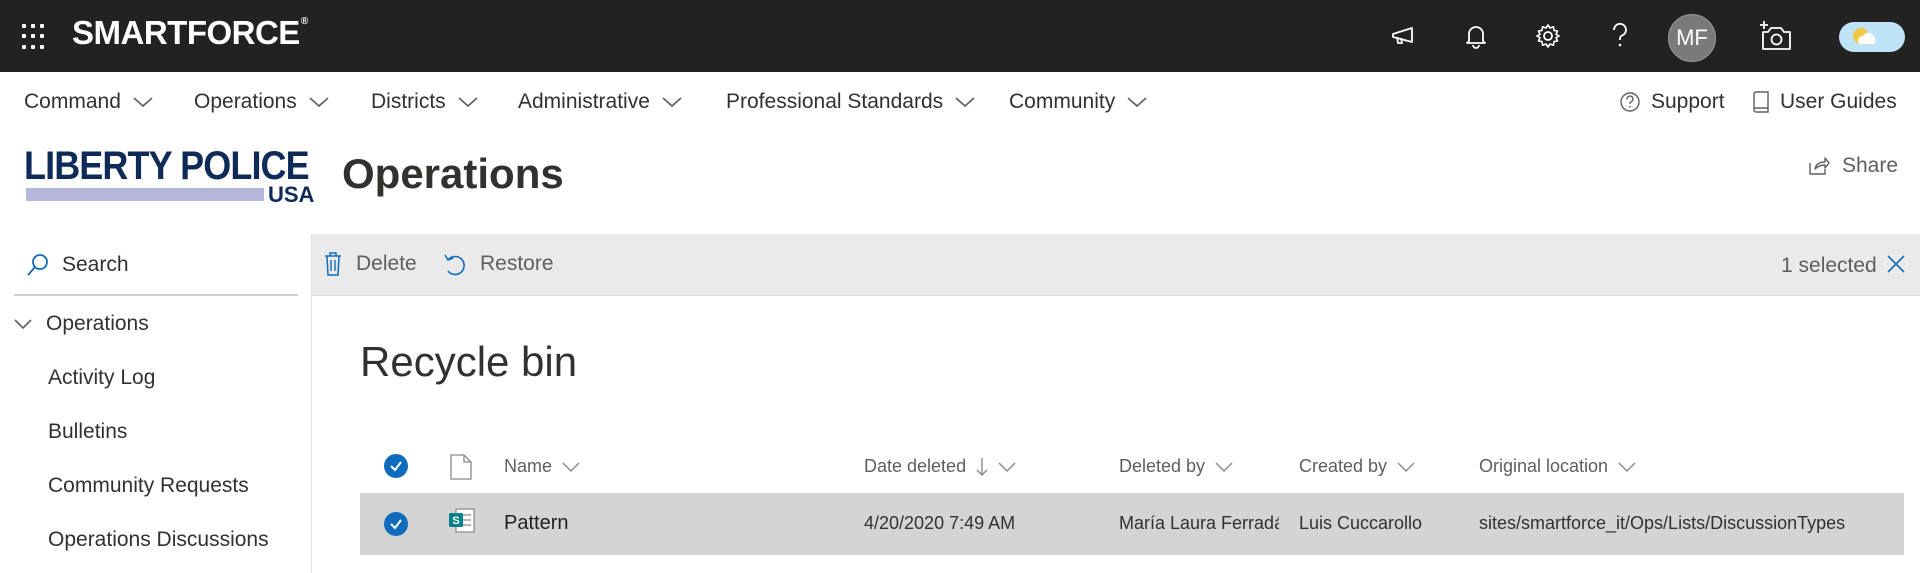 The width and height of the screenshot is (1920, 573). What do you see at coordinates (1761, 102) in the screenshot?
I see `book-icon` at bounding box center [1761, 102].